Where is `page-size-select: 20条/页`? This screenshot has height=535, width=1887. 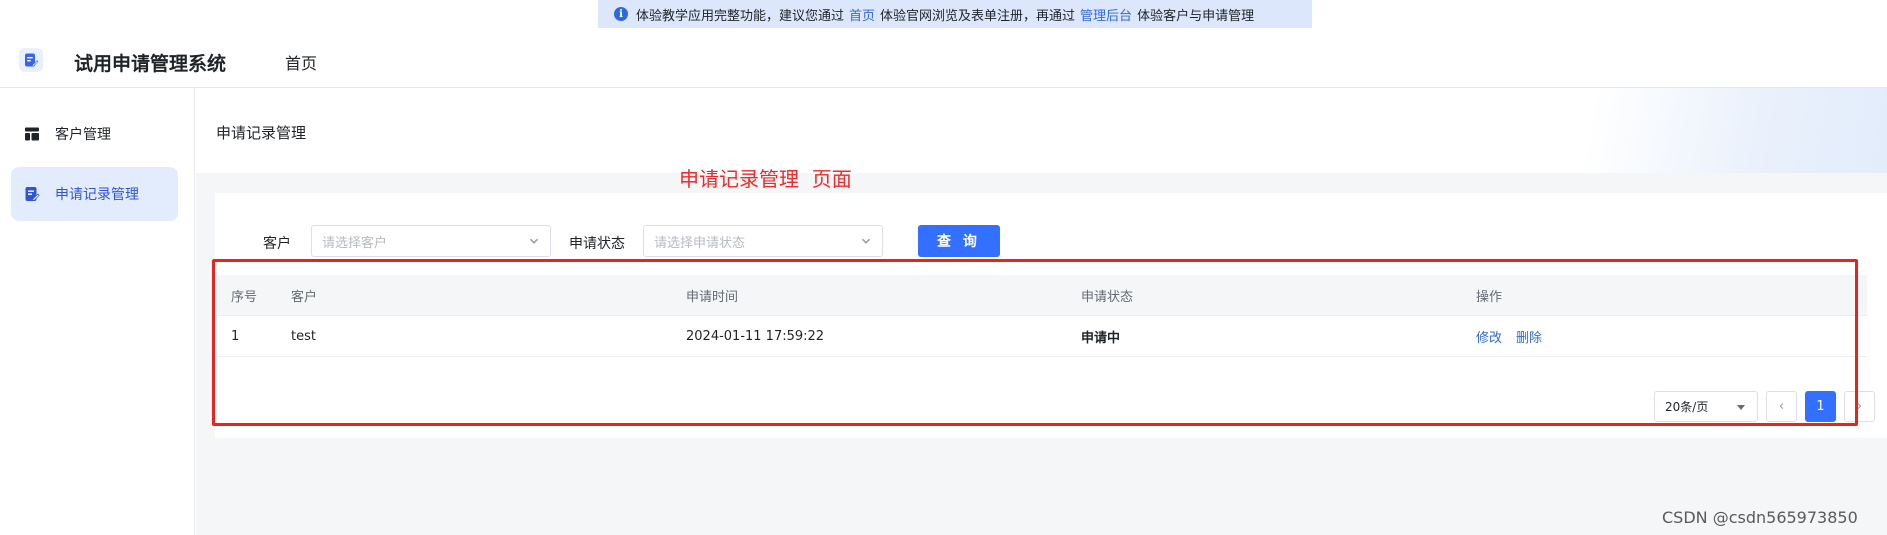
page-size-select: 20条/页 is located at coordinates (1706, 406).